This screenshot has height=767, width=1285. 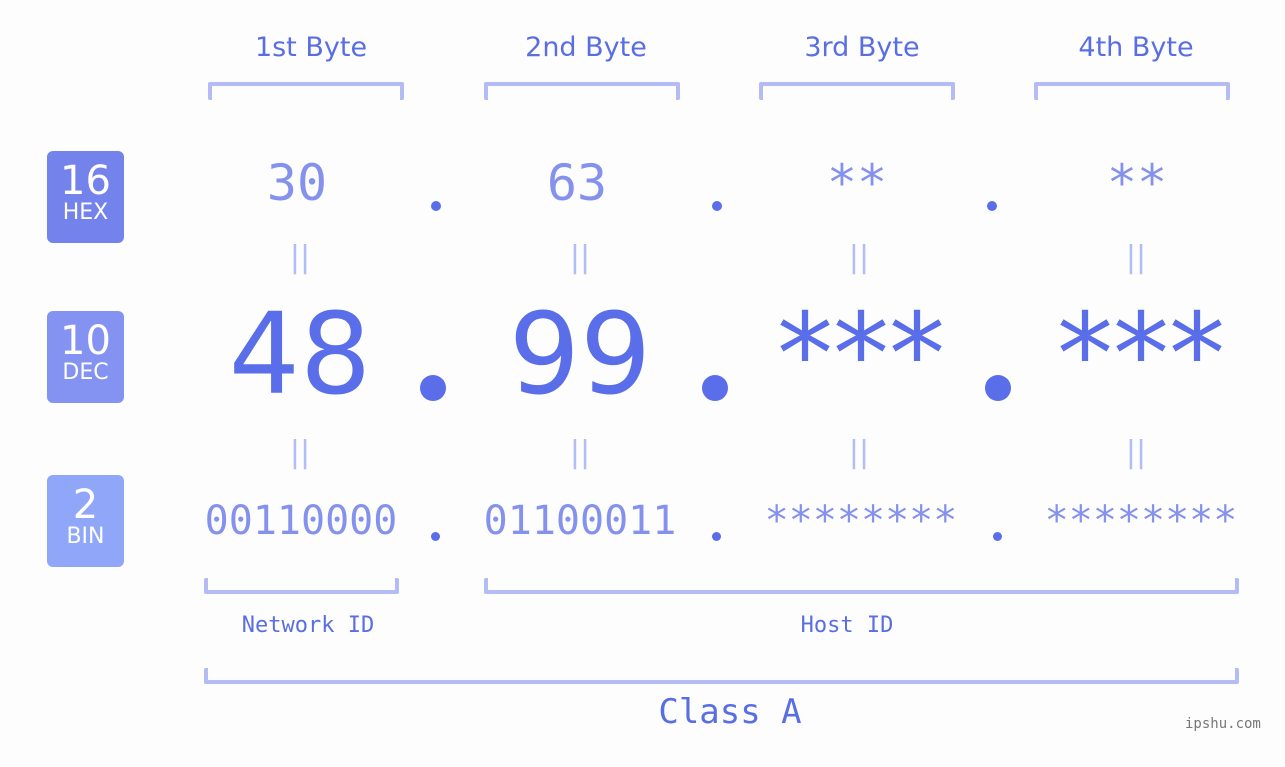 I want to click on hex-badge-number: 16, so click(x=85, y=181).